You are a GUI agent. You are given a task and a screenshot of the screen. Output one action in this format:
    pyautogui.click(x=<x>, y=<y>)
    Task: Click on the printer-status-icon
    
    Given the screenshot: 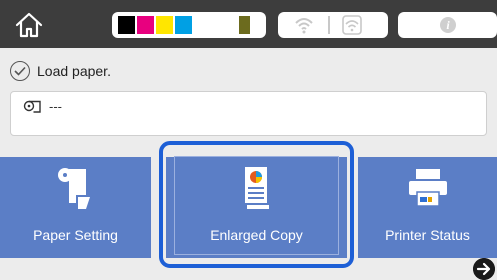 What is the action you would take?
    pyautogui.click(x=427, y=188)
    